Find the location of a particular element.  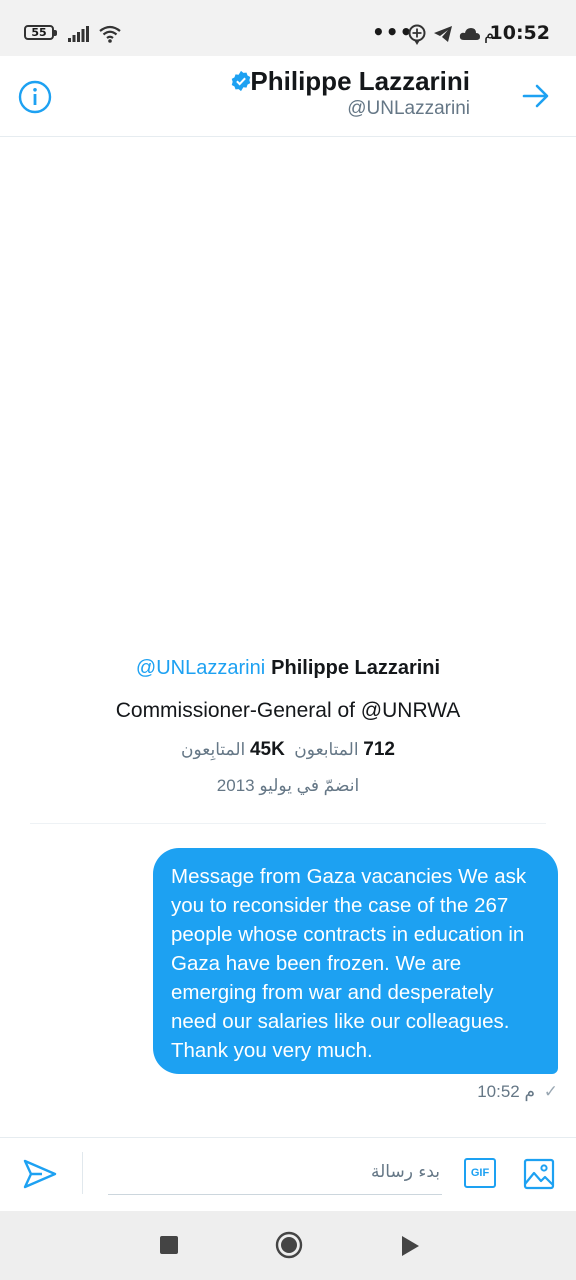

header-handle: @UNLazzarini is located at coordinates (408, 108).